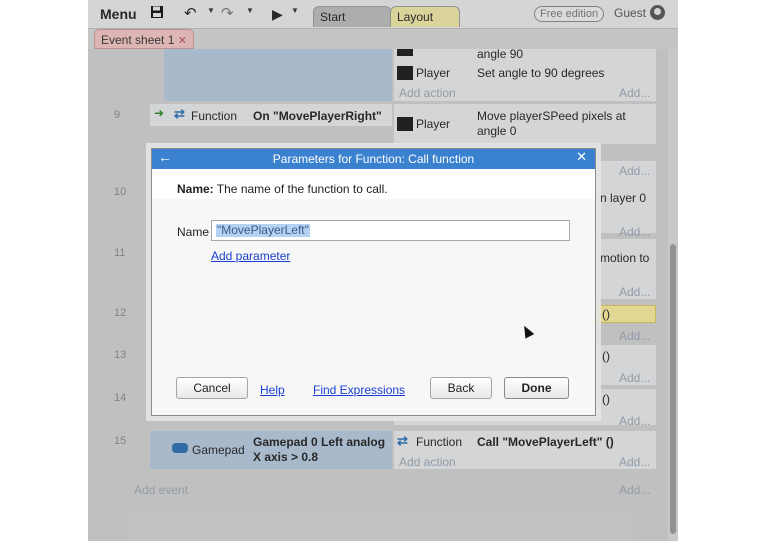 This screenshot has width=763, height=541. I want to click on name-field-value: "MovePlayerLeft", so click(263, 230).